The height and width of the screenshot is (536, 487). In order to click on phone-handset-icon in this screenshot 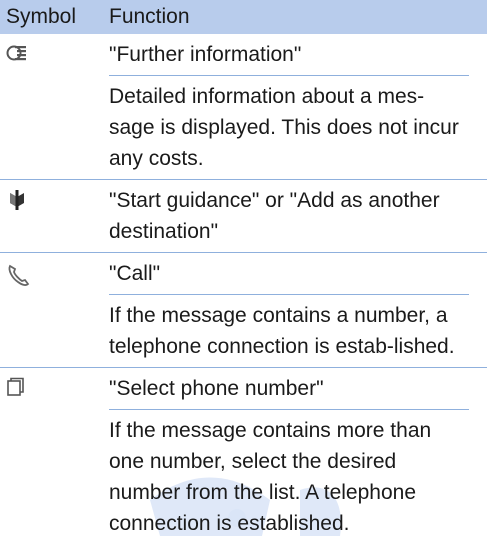, I will do `click(57, 275)`.